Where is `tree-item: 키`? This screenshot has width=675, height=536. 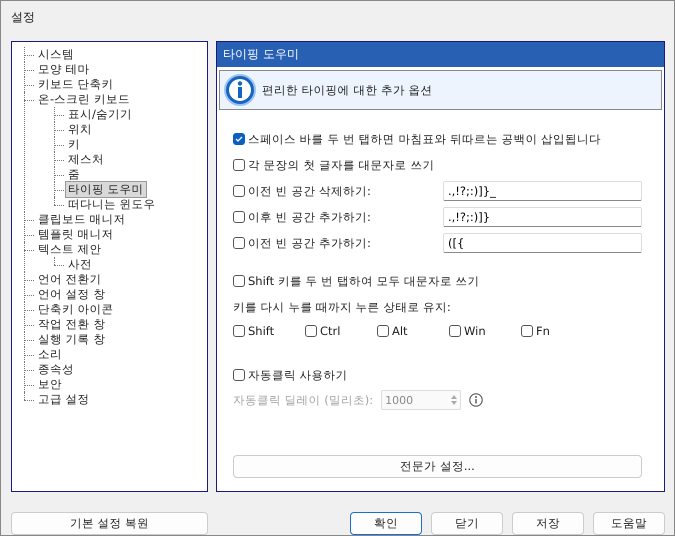 tree-item: 키 is located at coordinates (74, 144).